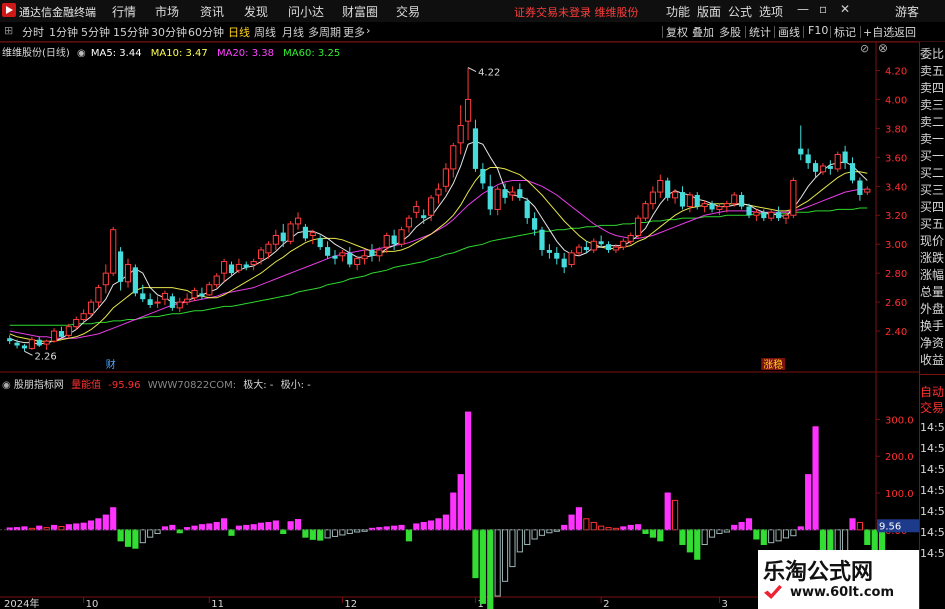 The height and width of the screenshot is (609, 945). Describe the element at coordinates (890, 526) in the screenshot. I see `indicator-cursor-value: 9.56` at that location.